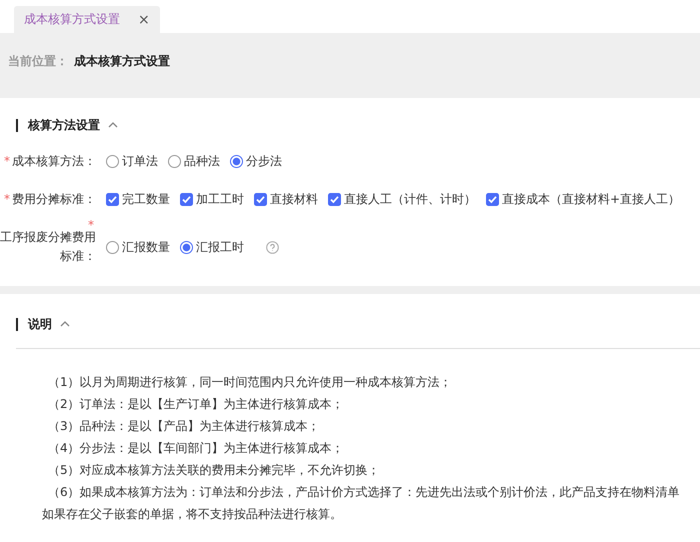 This screenshot has width=700, height=542. Describe the element at coordinates (140, 161) in the screenshot. I see `option-label: 订单法` at that location.